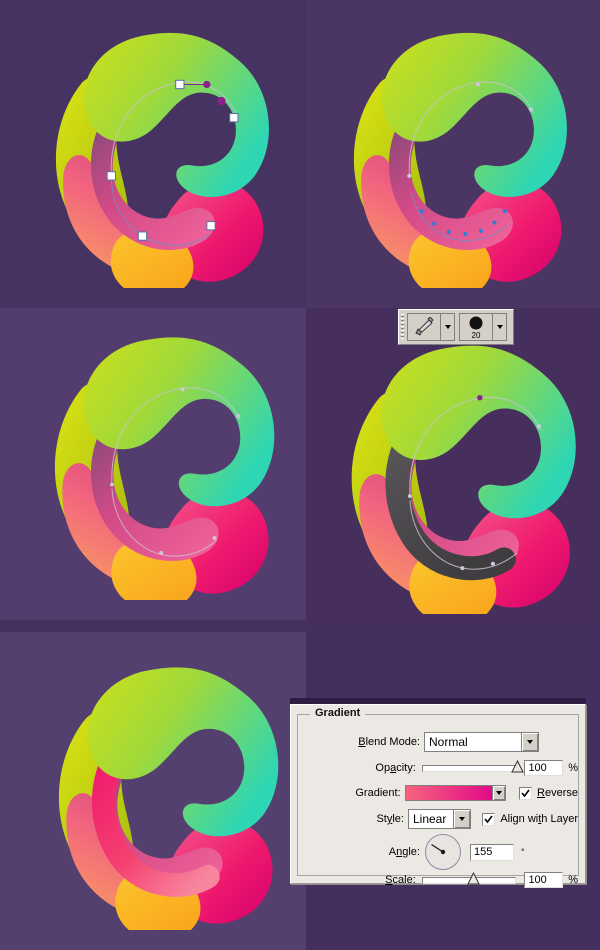 This screenshot has height=950, width=600. I want to click on blend-mode-row: Blend Mode: Normal, so click(438, 742).